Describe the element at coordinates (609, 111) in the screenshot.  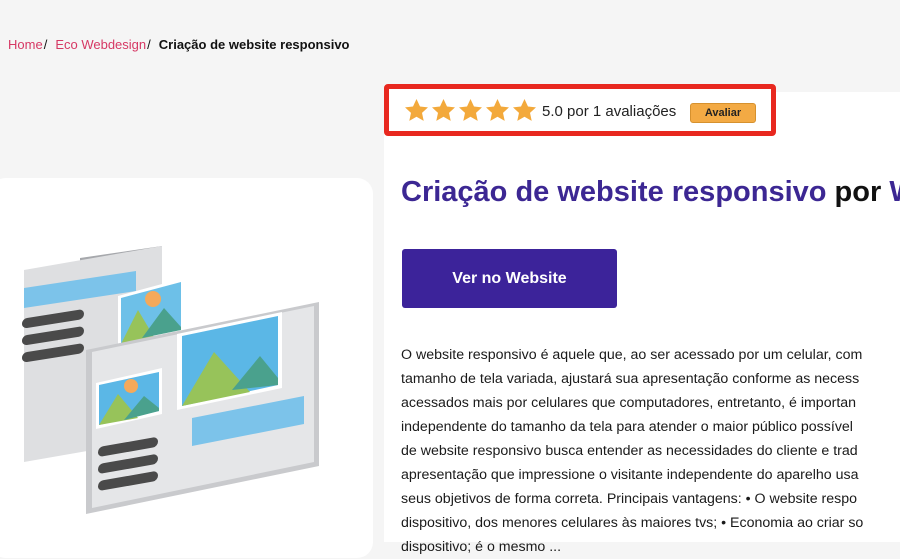
I see `rating-summary: 5.0 por 1 avaliações` at that location.